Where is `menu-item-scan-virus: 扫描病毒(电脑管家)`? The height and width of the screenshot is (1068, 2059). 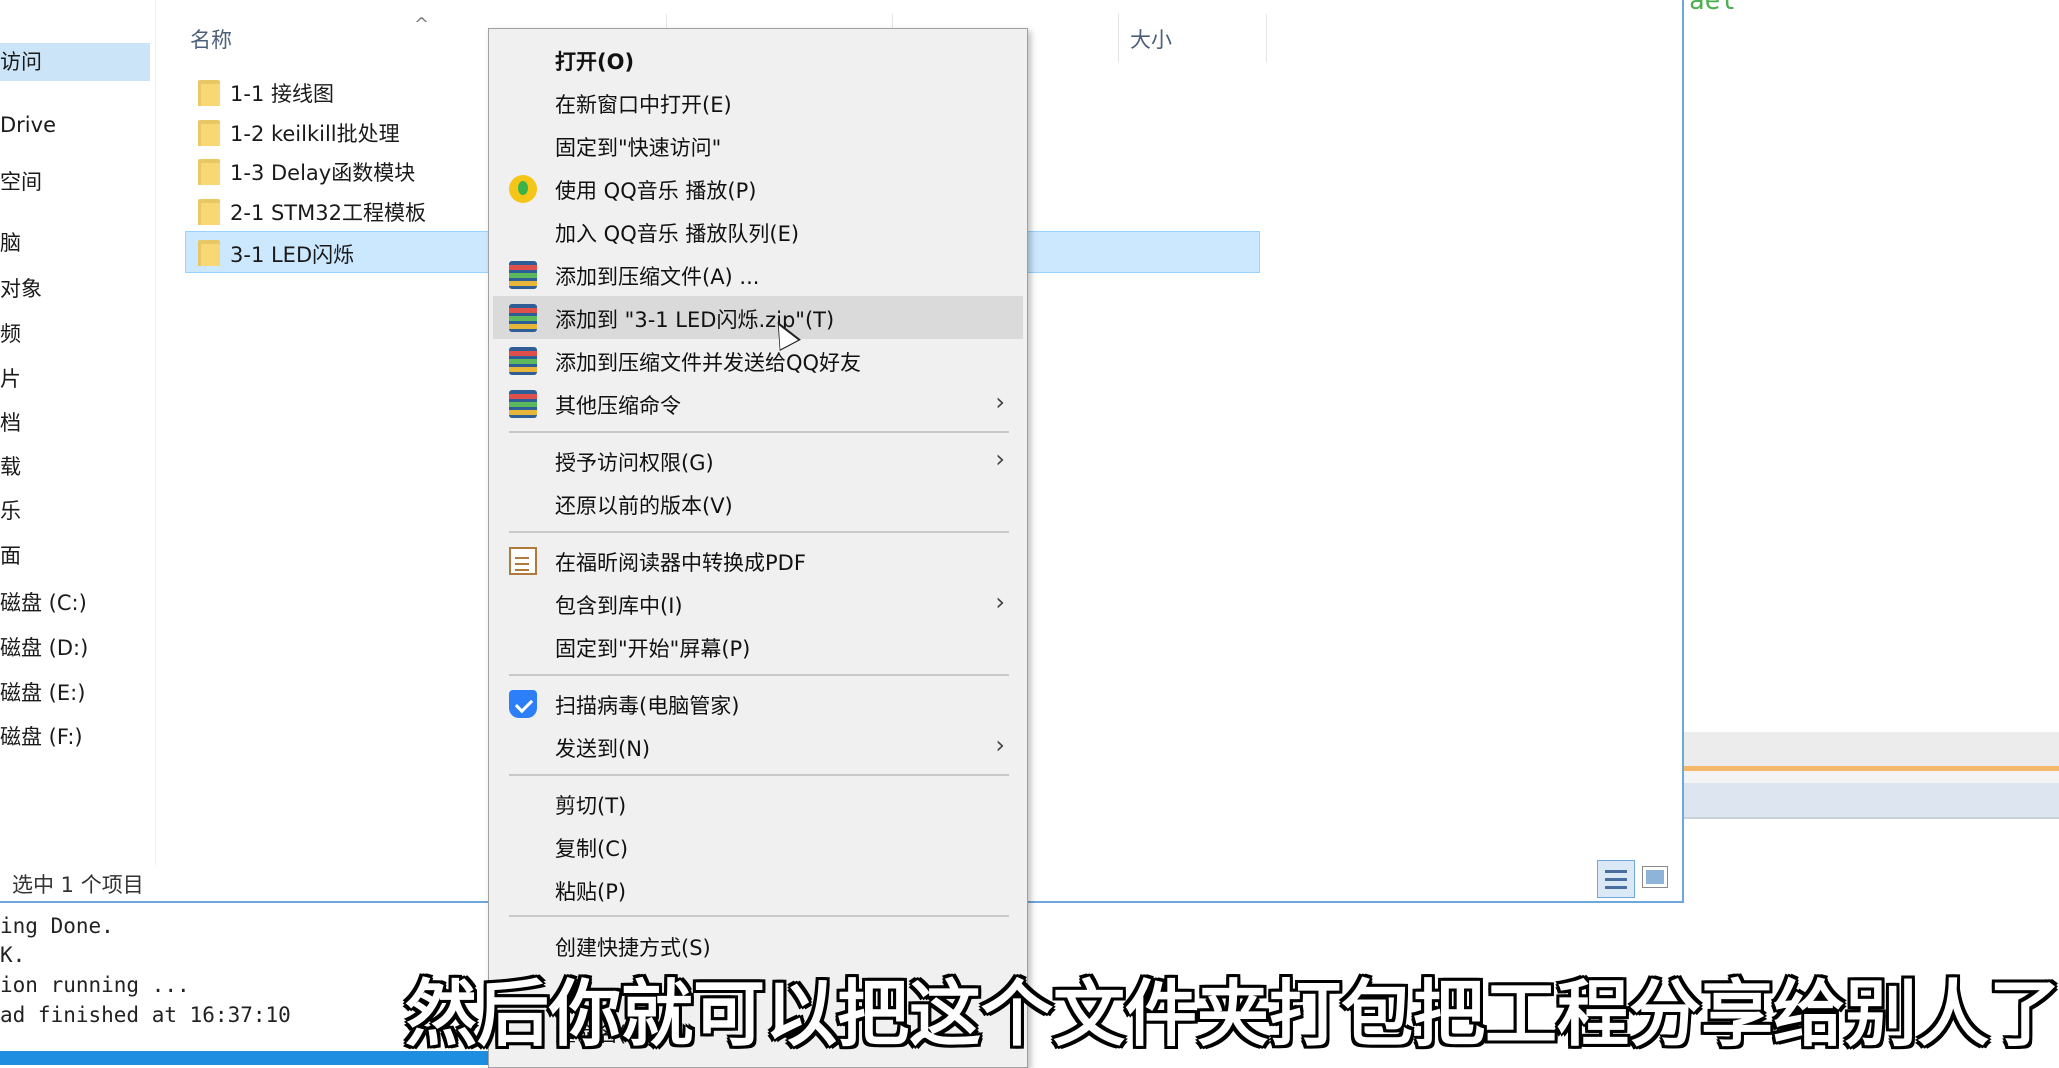 menu-item-scan-virus: 扫描病毒(电脑管家) is located at coordinates (758, 703).